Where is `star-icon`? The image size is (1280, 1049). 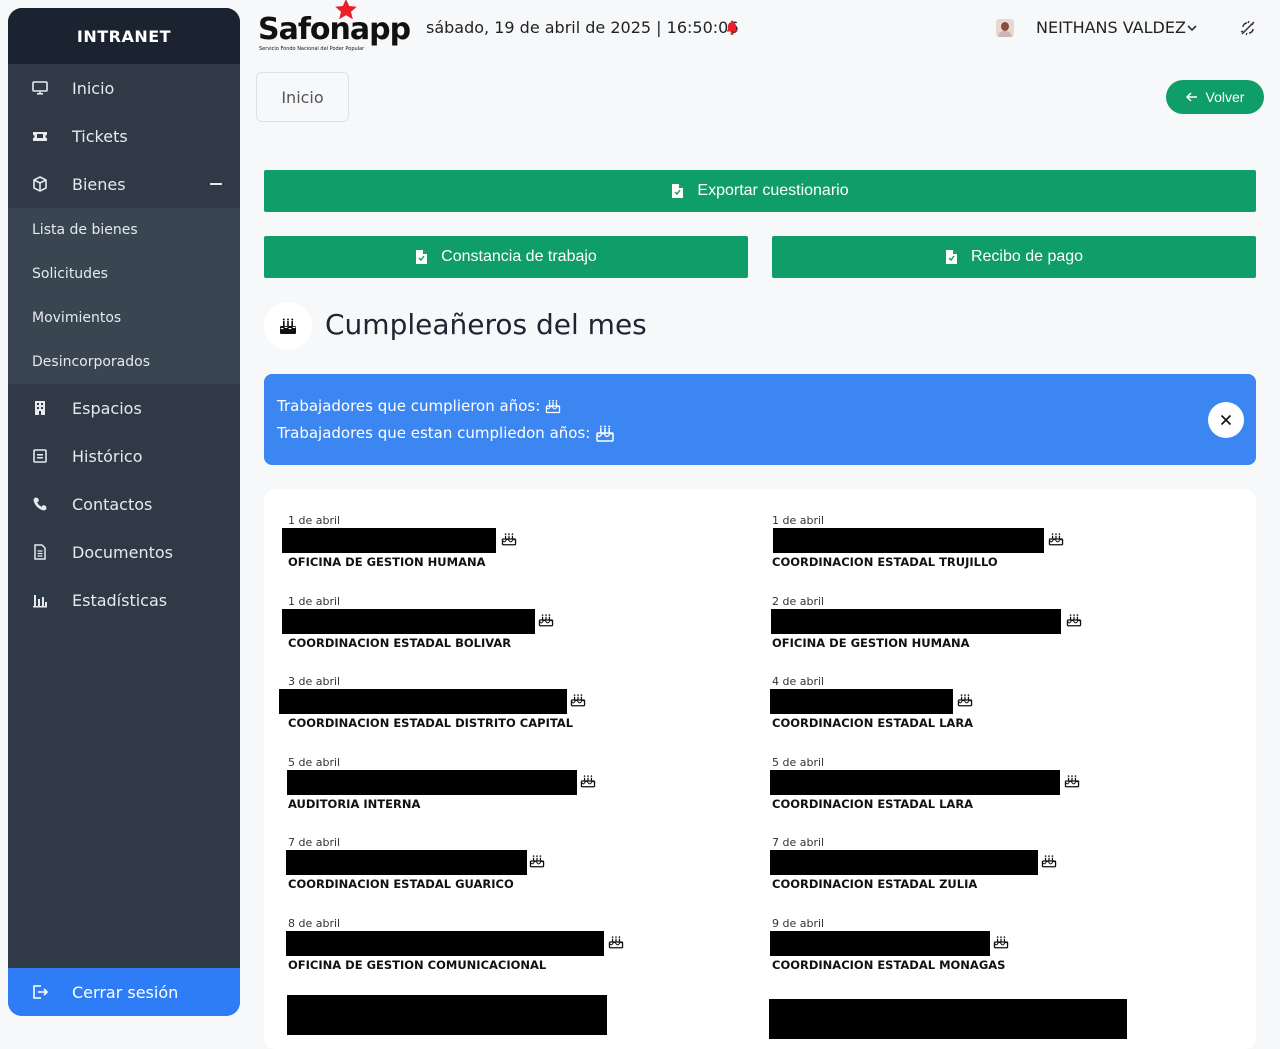 star-icon is located at coordinates (346, 10).